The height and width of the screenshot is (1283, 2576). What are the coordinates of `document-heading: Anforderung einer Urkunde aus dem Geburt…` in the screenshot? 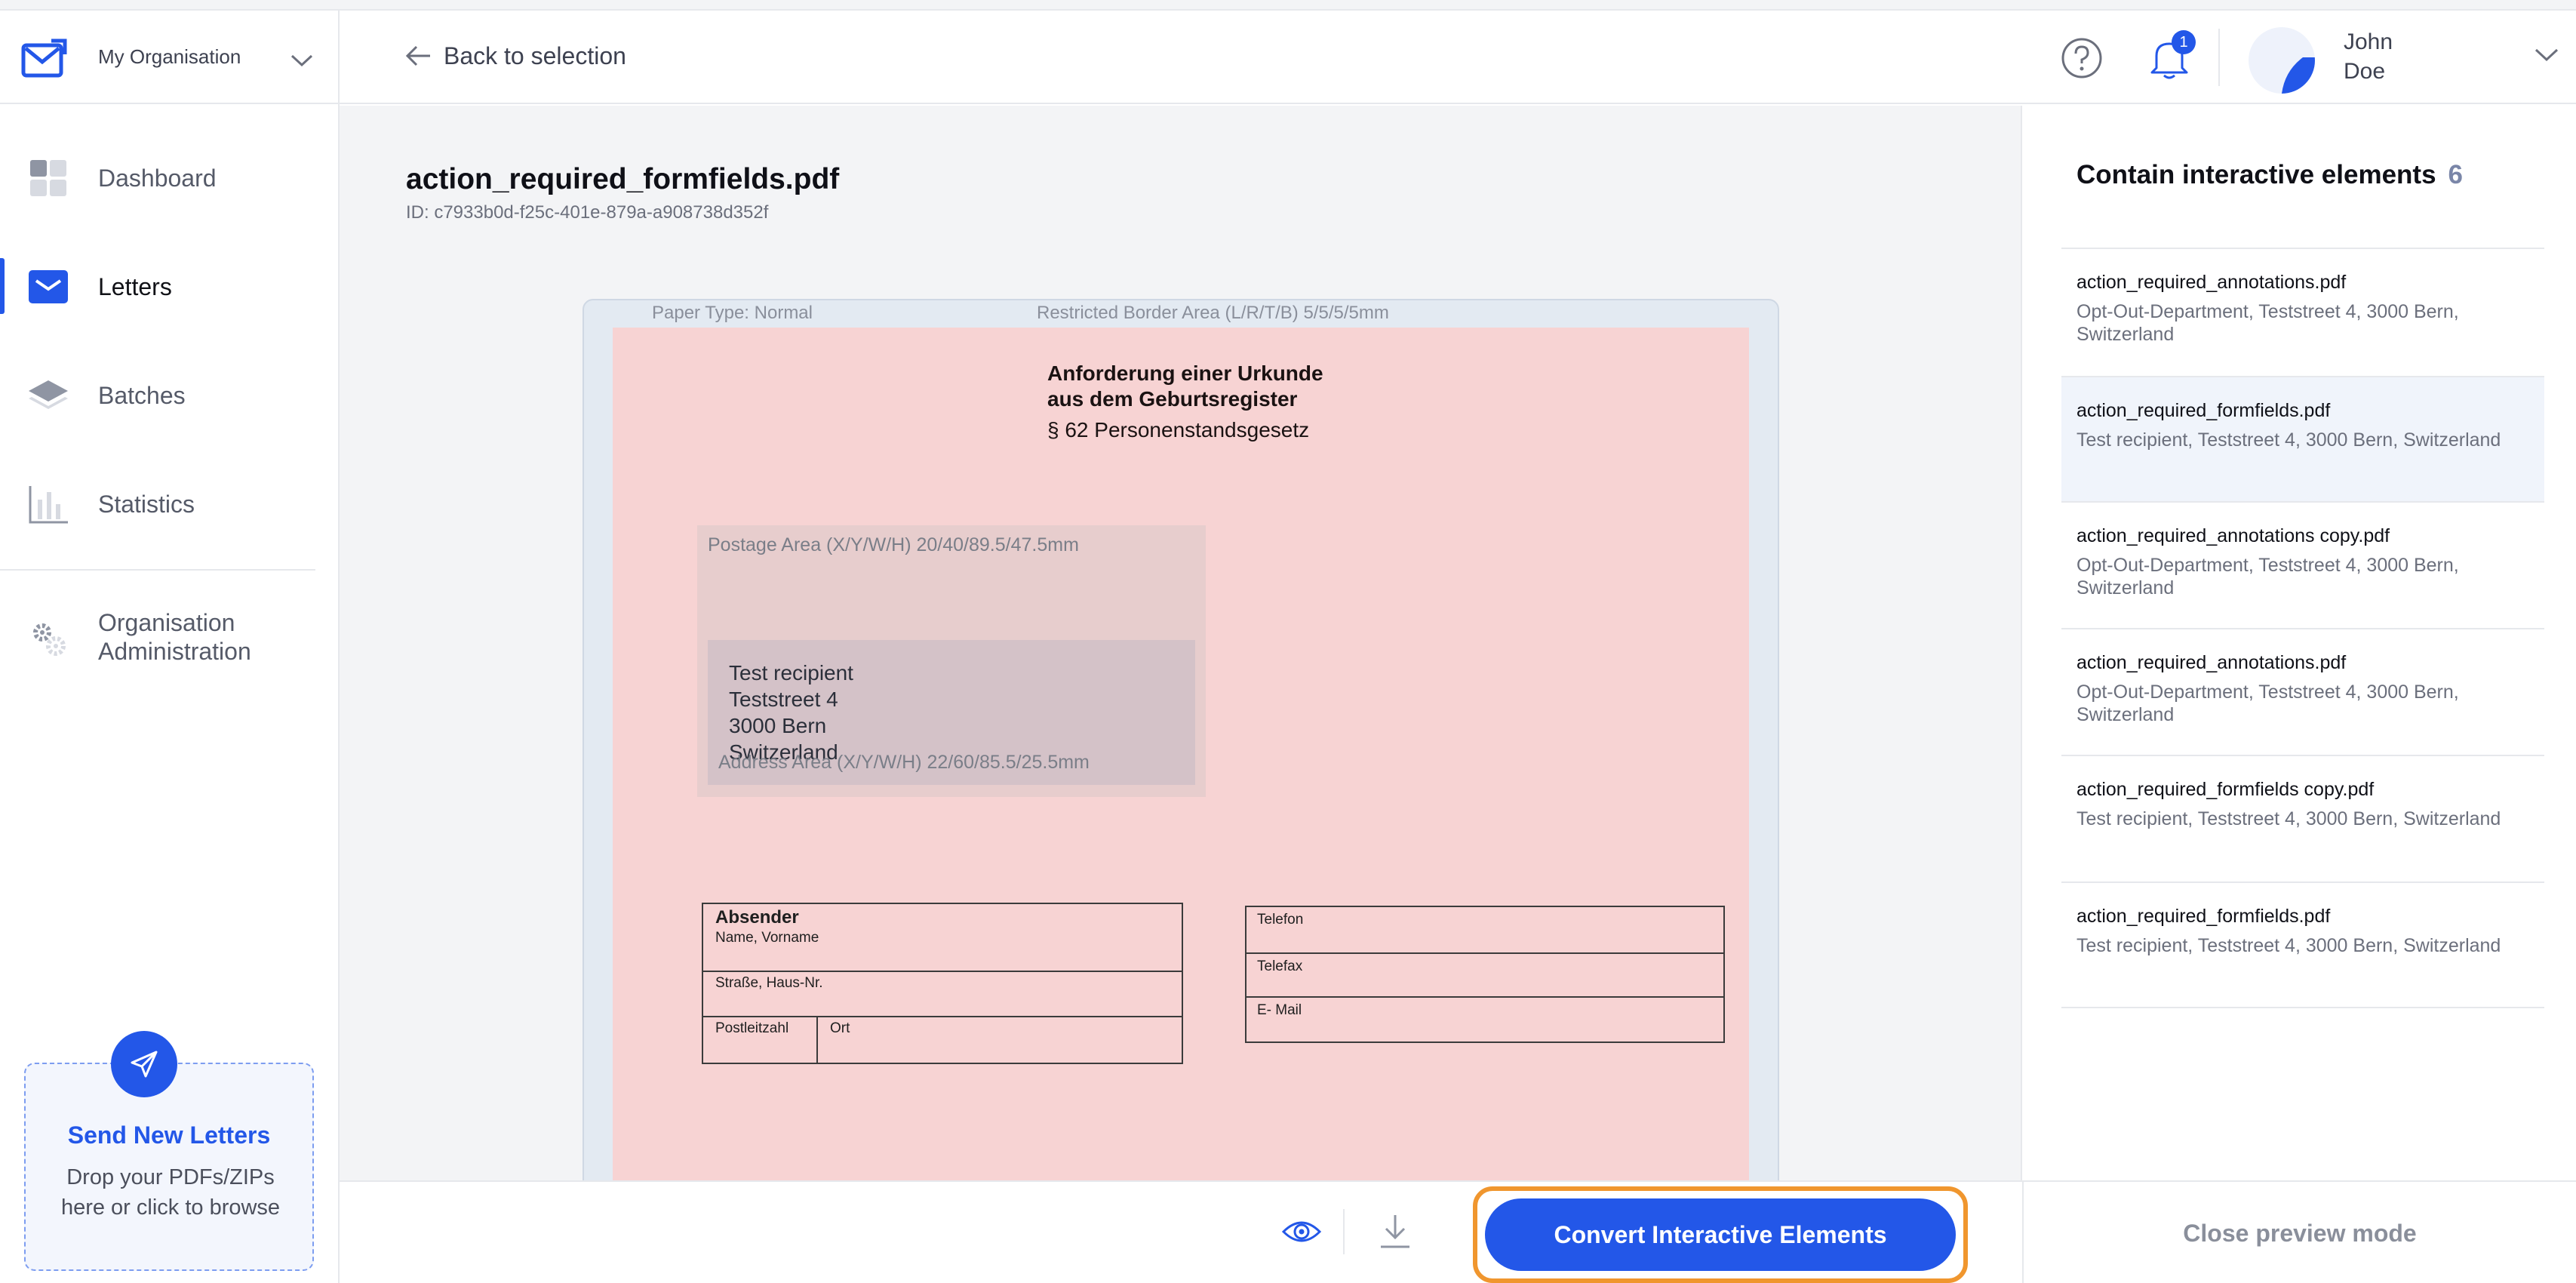 It's located at (1185, 386).